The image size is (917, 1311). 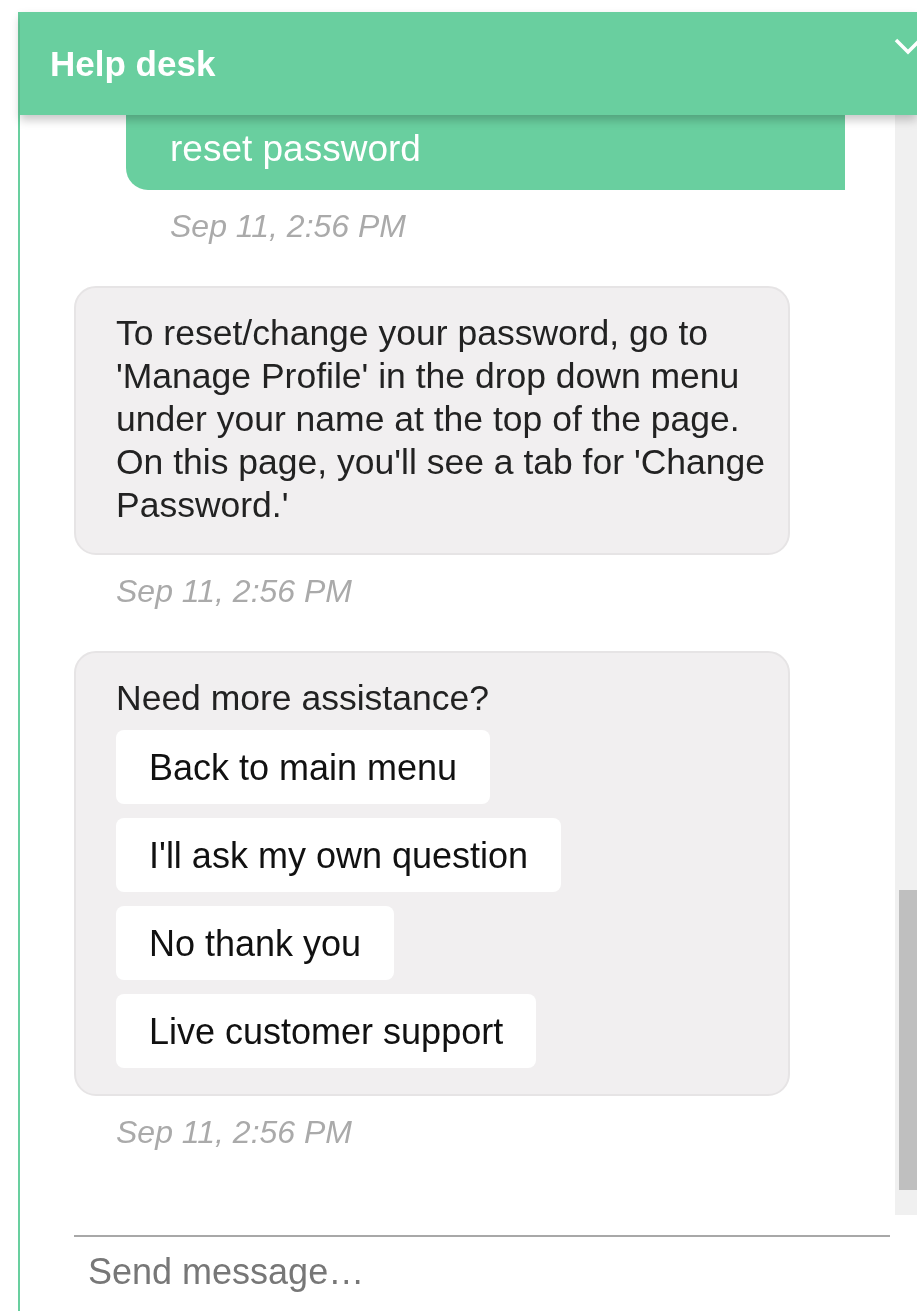 I want to click on message-text: To reset/change your password, go to 'Manage Profile' in the drop down menu under your name at the top of the page. On this page, you'll see a tab for 'Change Password.', so click(x=441, y=419).